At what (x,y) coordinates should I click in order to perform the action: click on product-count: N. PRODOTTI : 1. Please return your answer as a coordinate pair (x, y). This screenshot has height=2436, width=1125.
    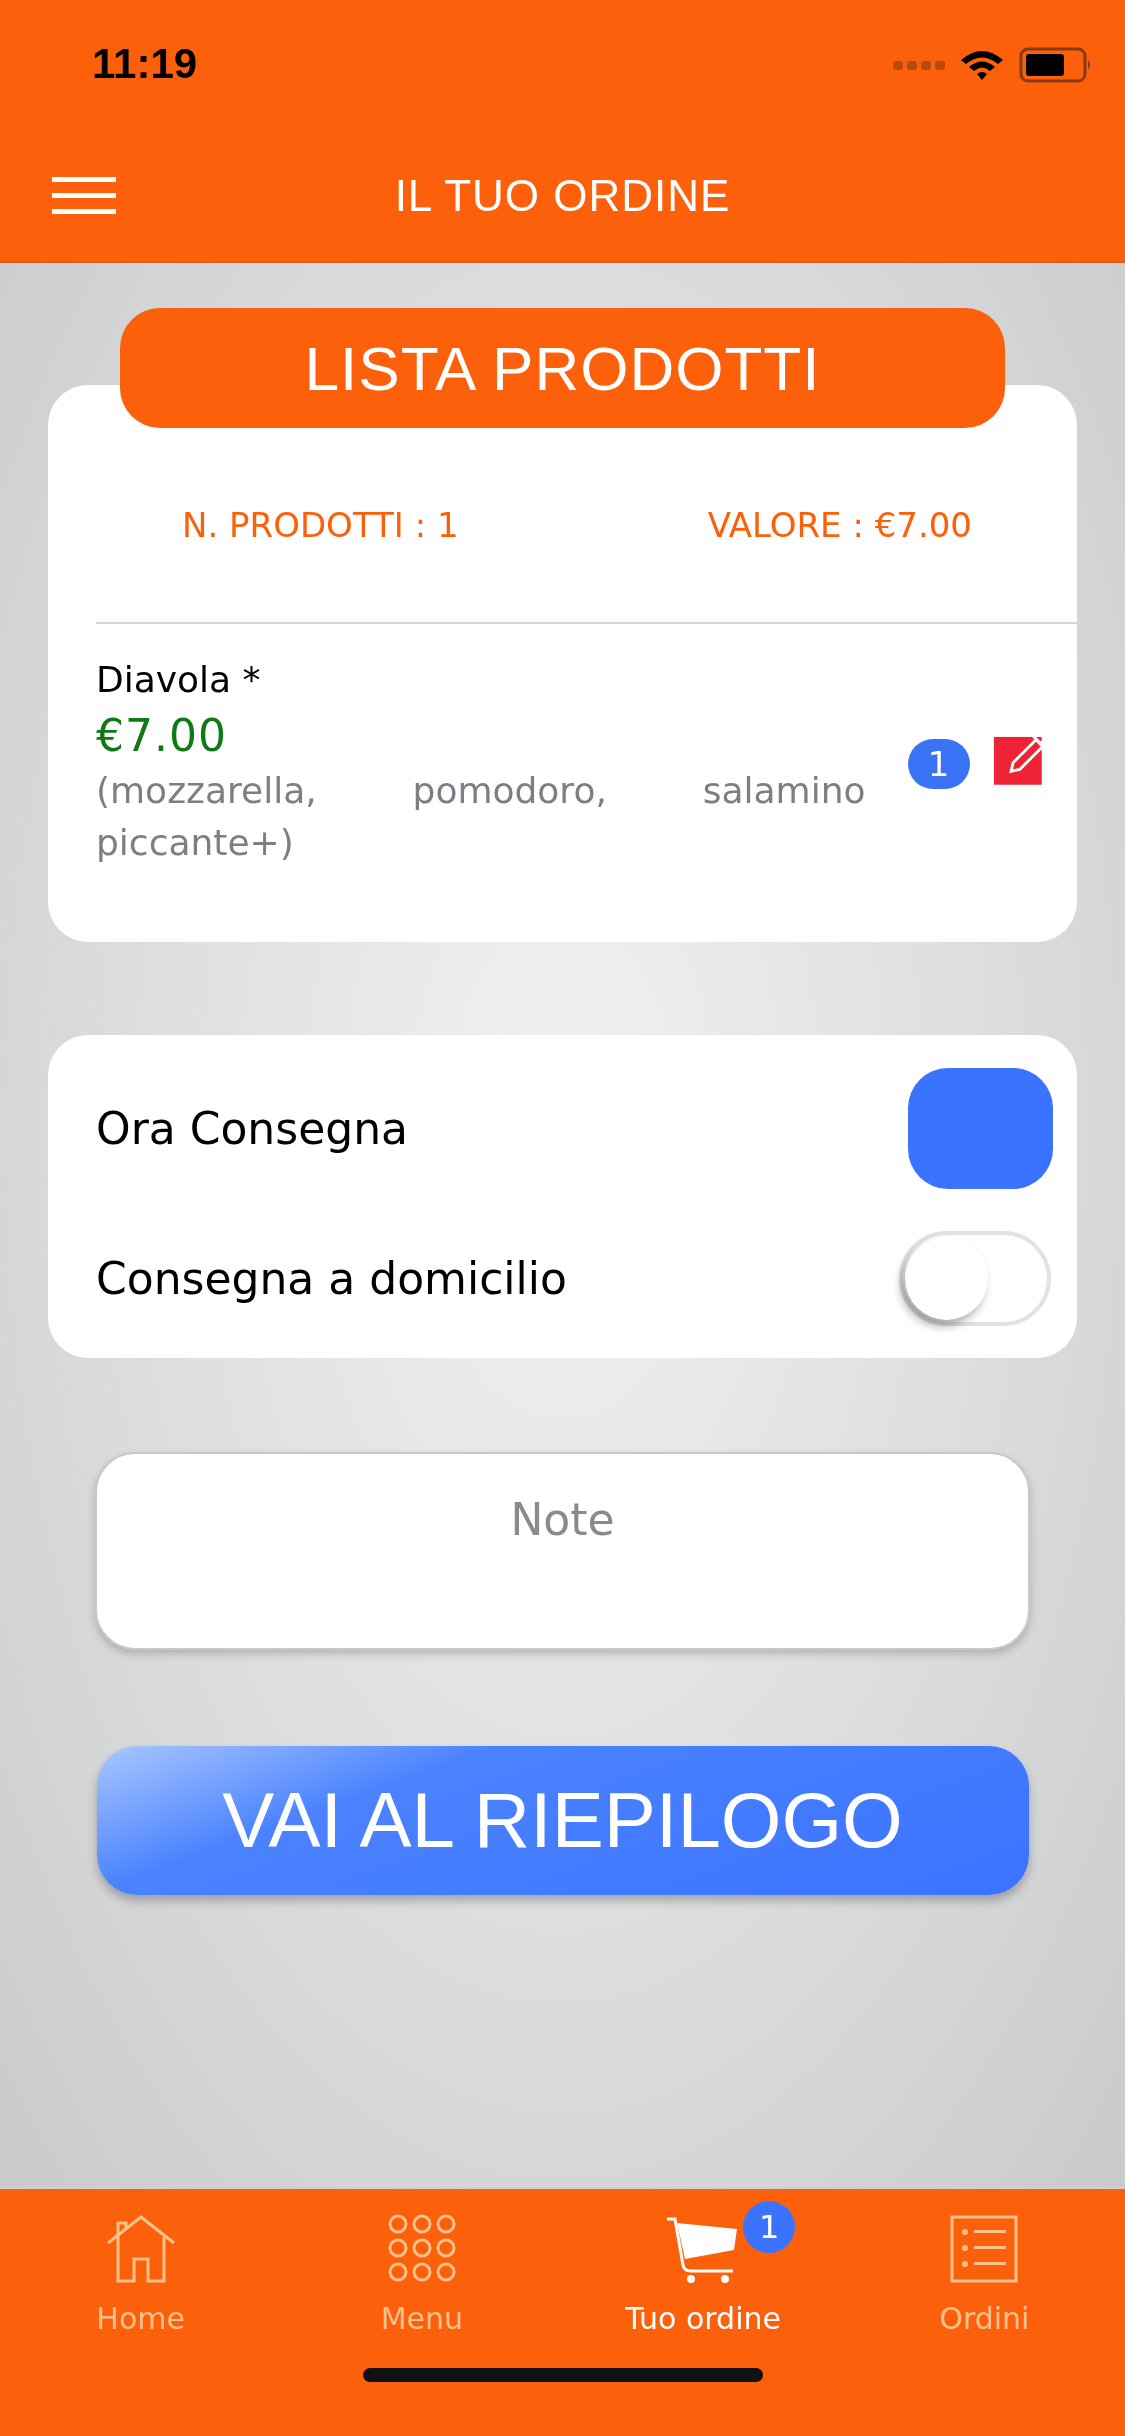
    Looking at the image, I should click on (320, 525).